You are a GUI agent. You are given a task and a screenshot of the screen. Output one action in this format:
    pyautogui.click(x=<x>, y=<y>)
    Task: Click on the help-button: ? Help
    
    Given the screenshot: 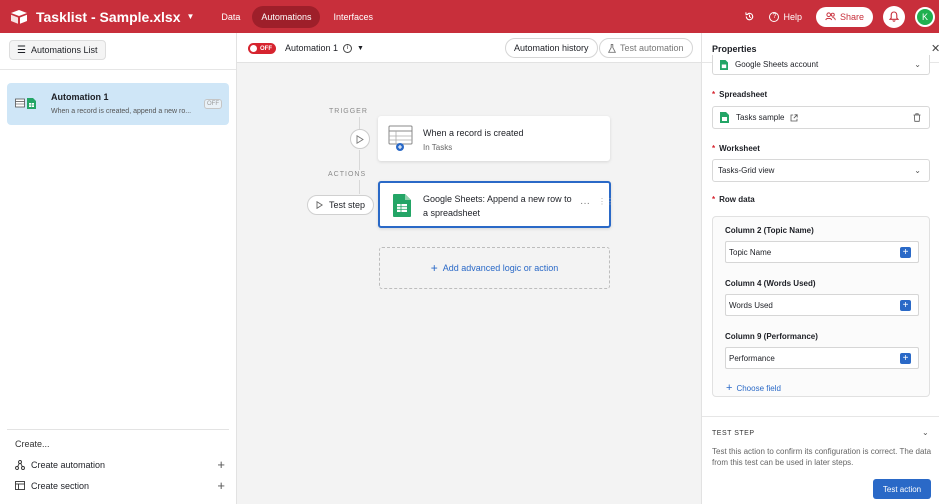 What is the action you would take?
    pyautogui.click(x=785, y=16)
    